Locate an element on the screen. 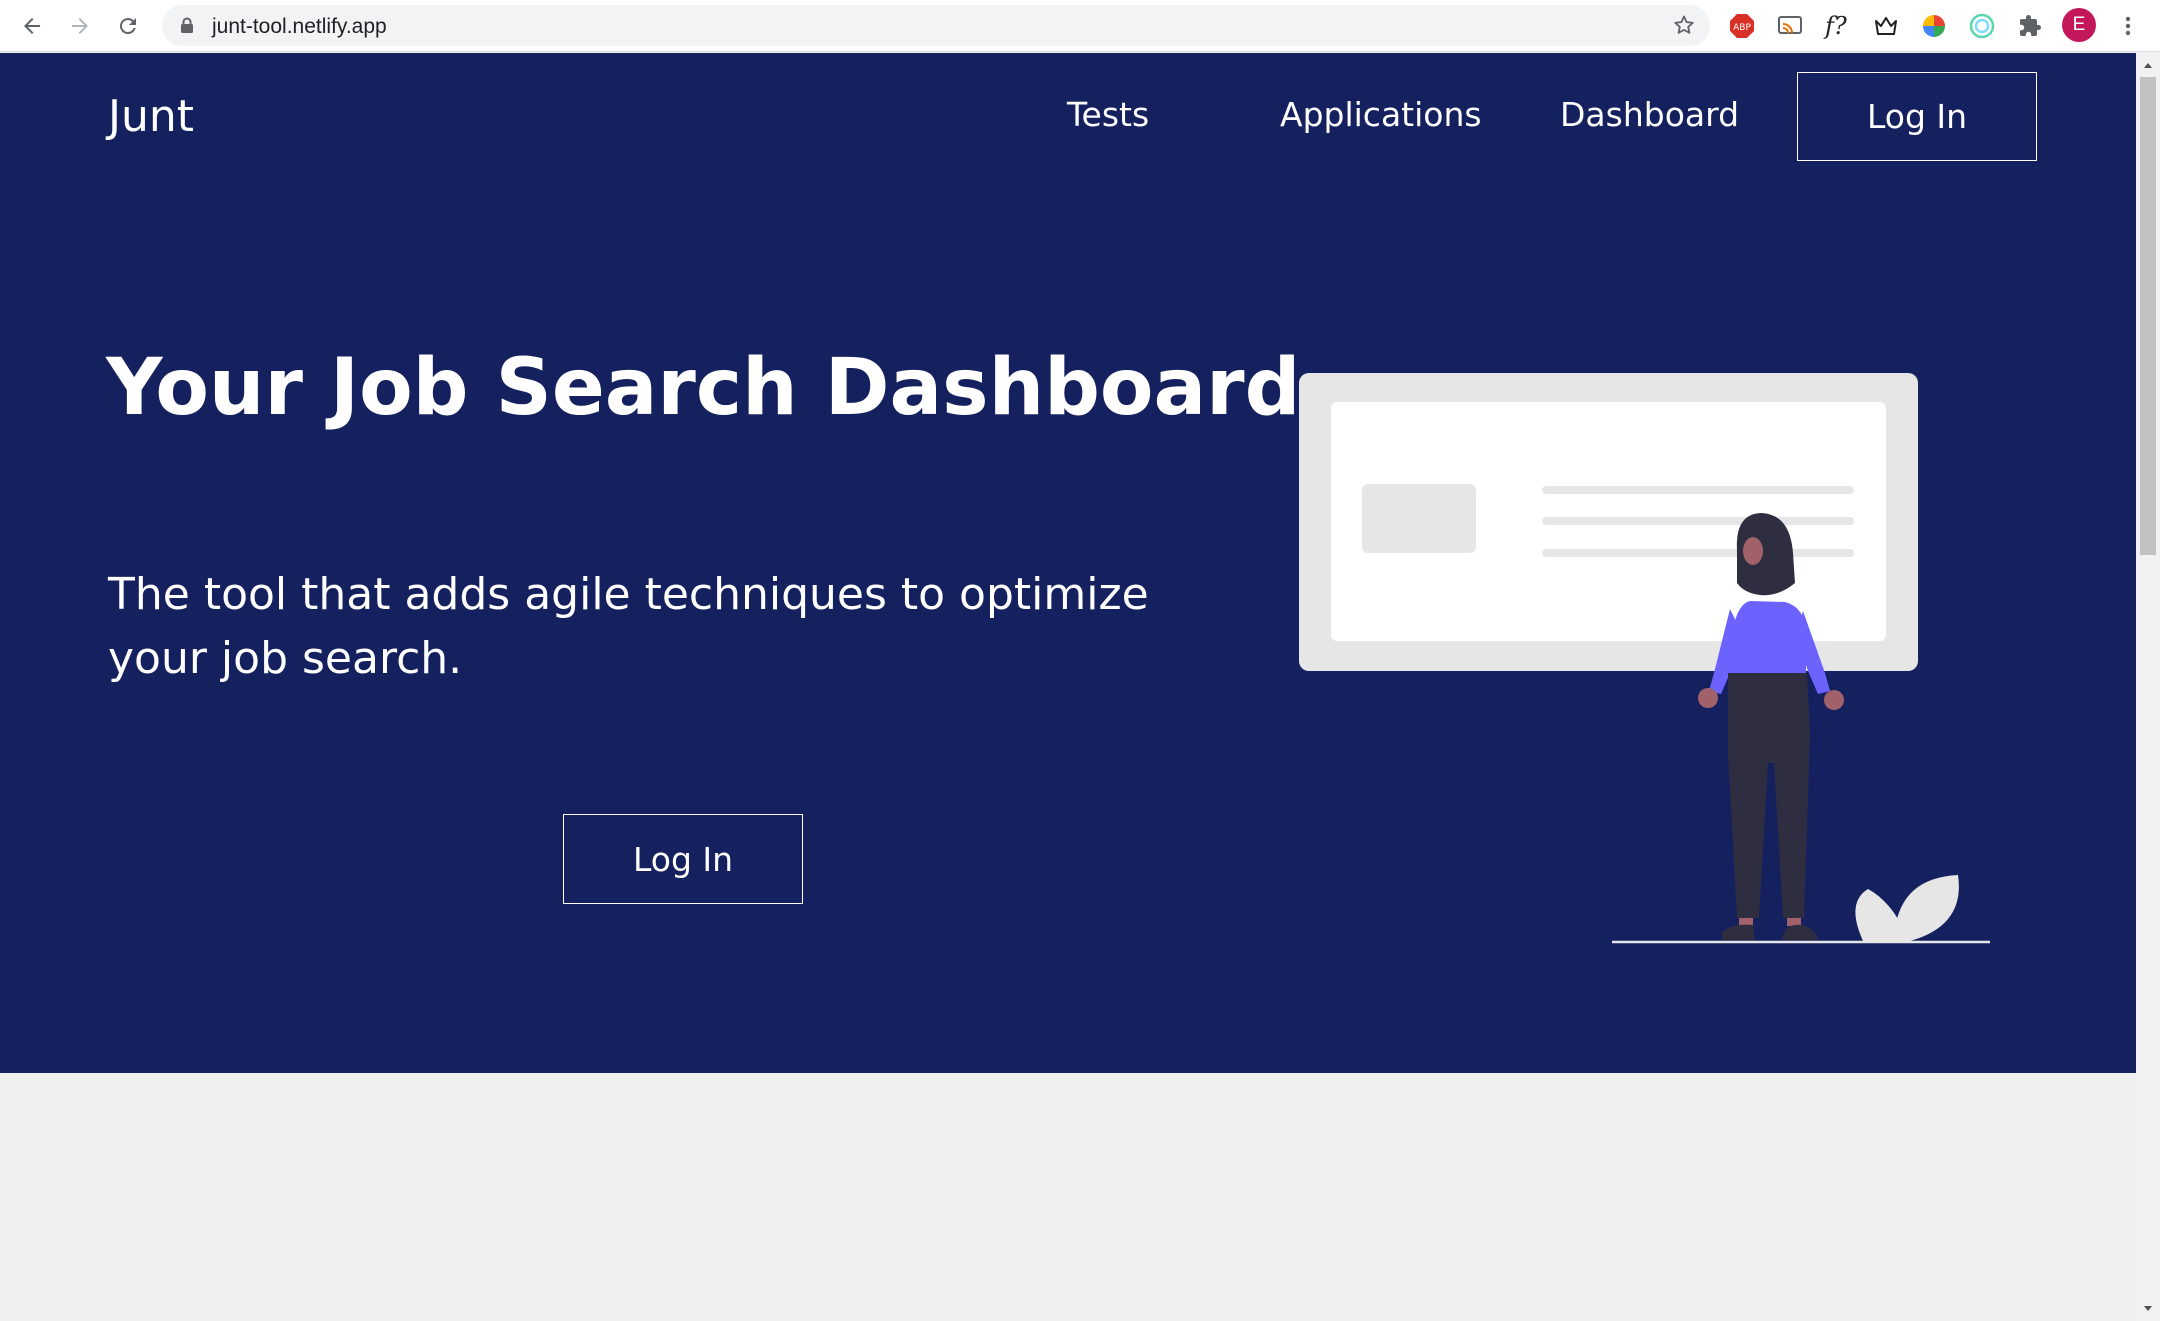 The width and height of the screenshot is (2160, 1321). cast-extension is located at coordinates (1790, 26).